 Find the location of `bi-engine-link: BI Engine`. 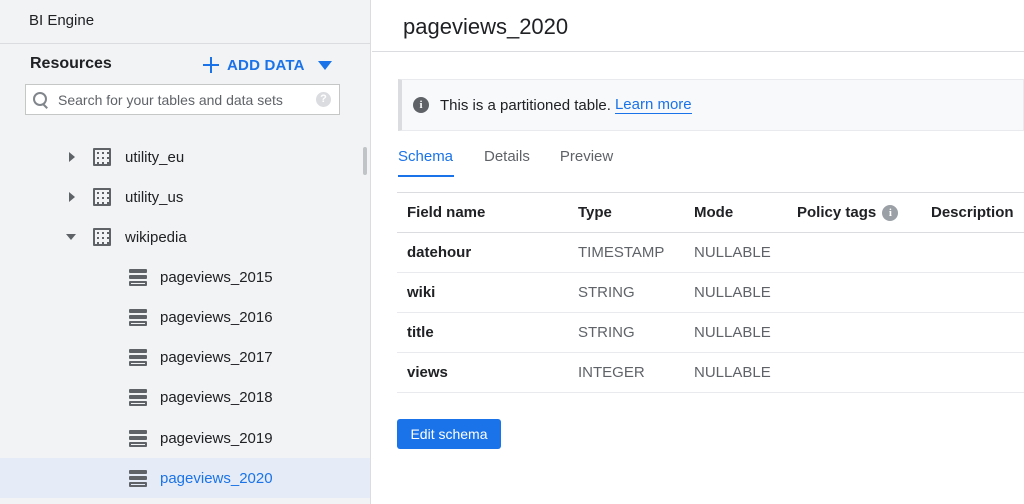

bi-engine-link: BI Engine is located at coordinates (185, 22).